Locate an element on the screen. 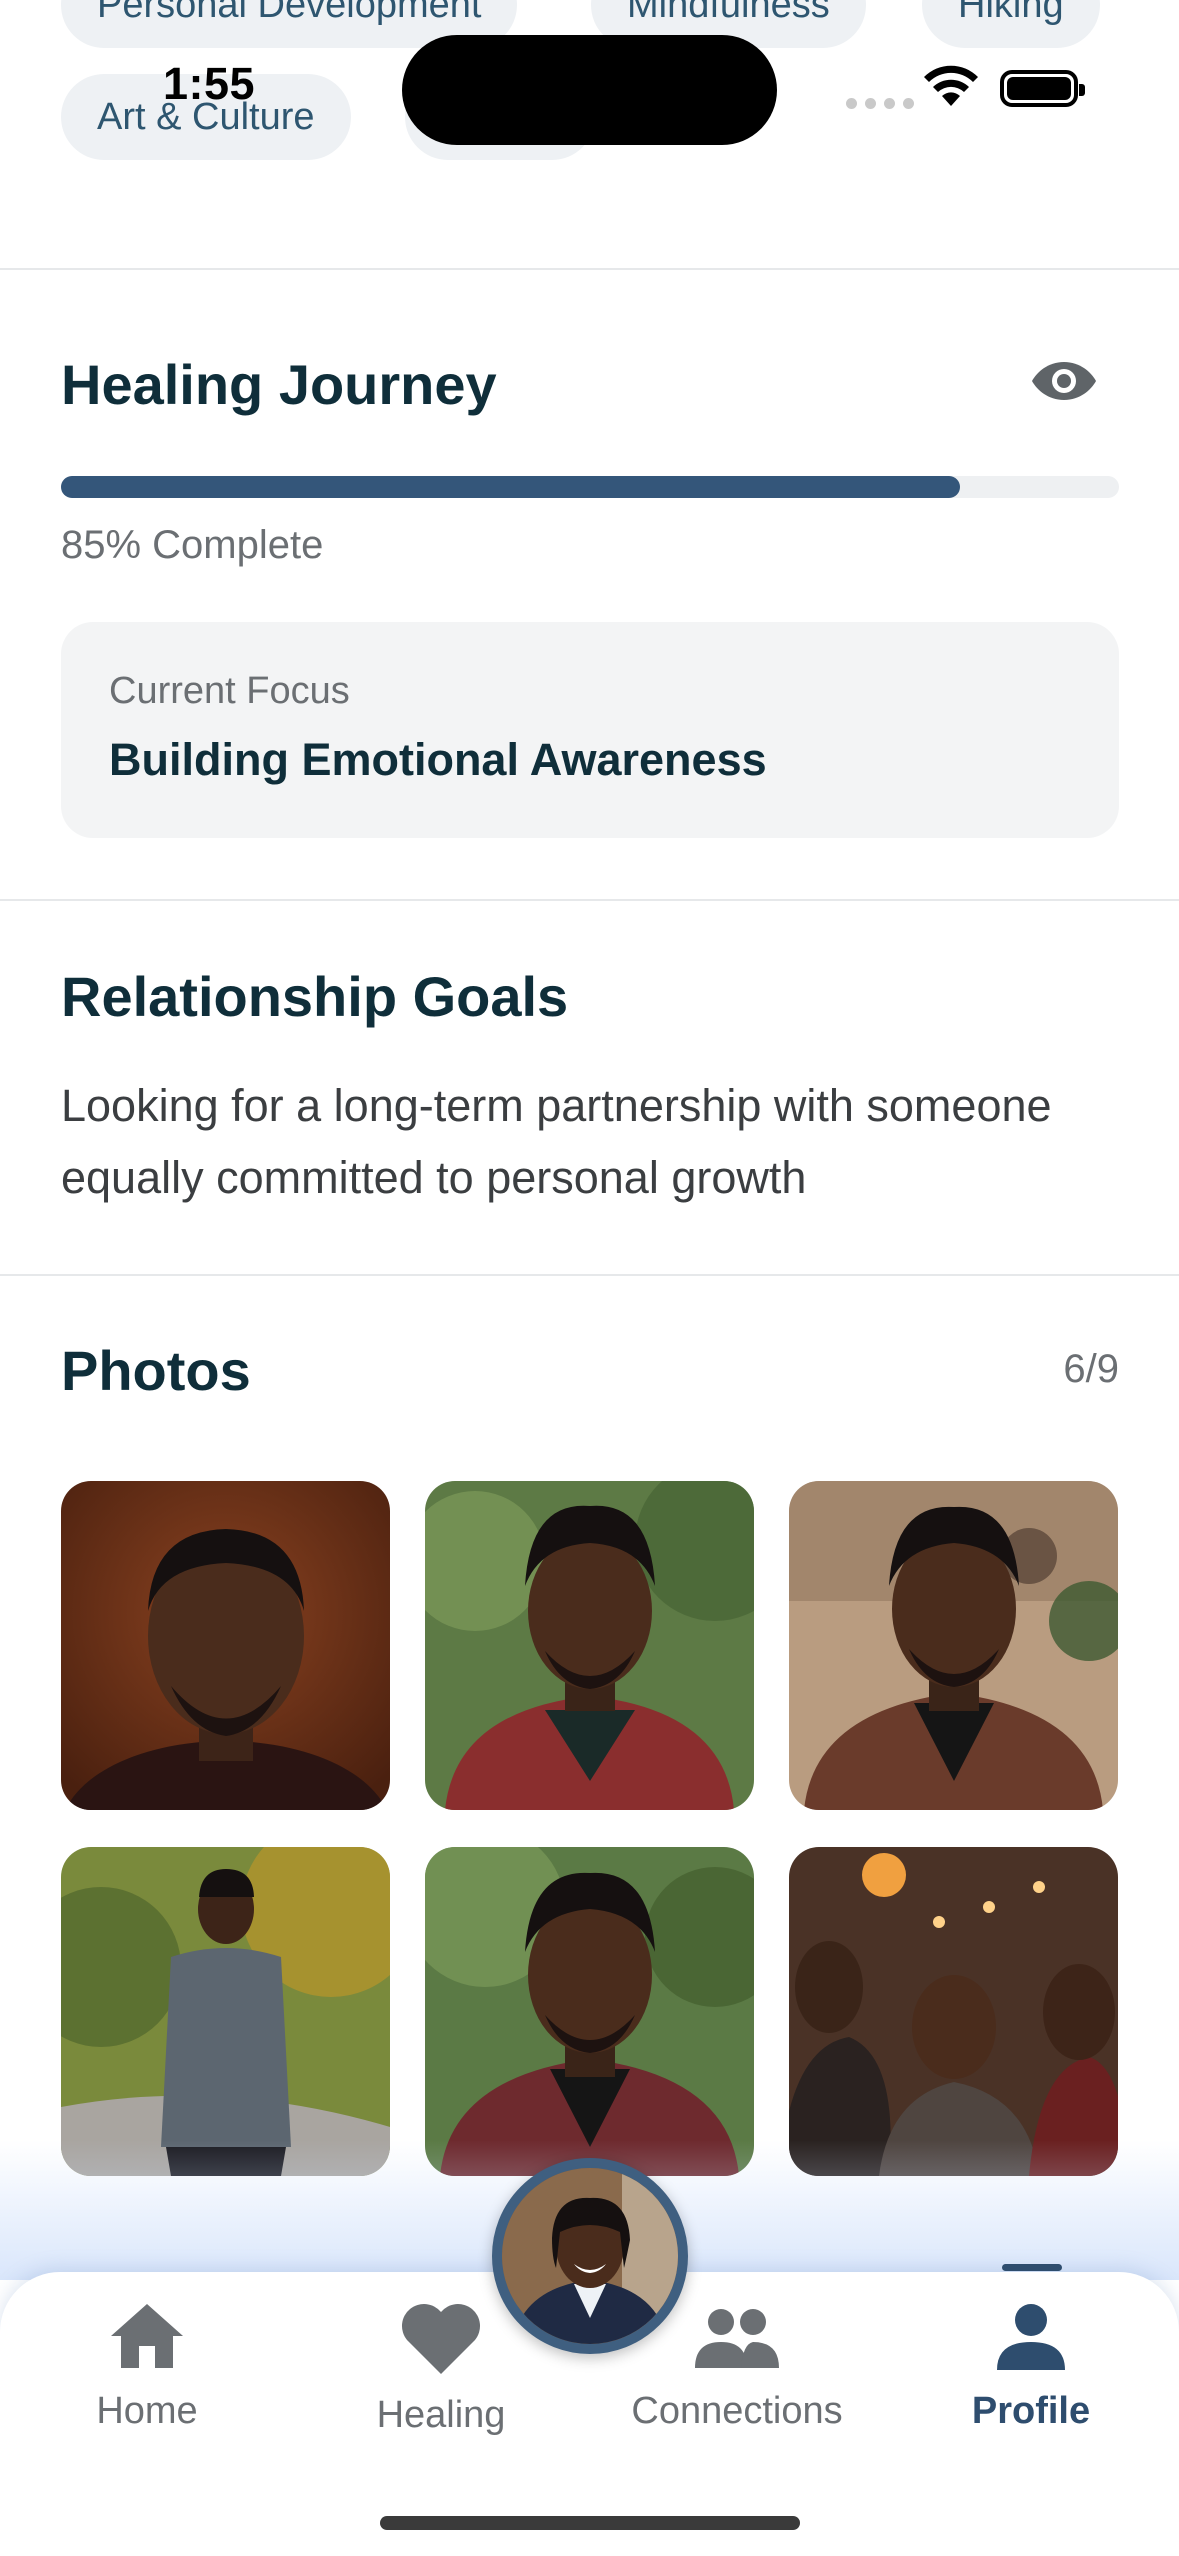  heart-icon is located at coordinates (441, 2338).